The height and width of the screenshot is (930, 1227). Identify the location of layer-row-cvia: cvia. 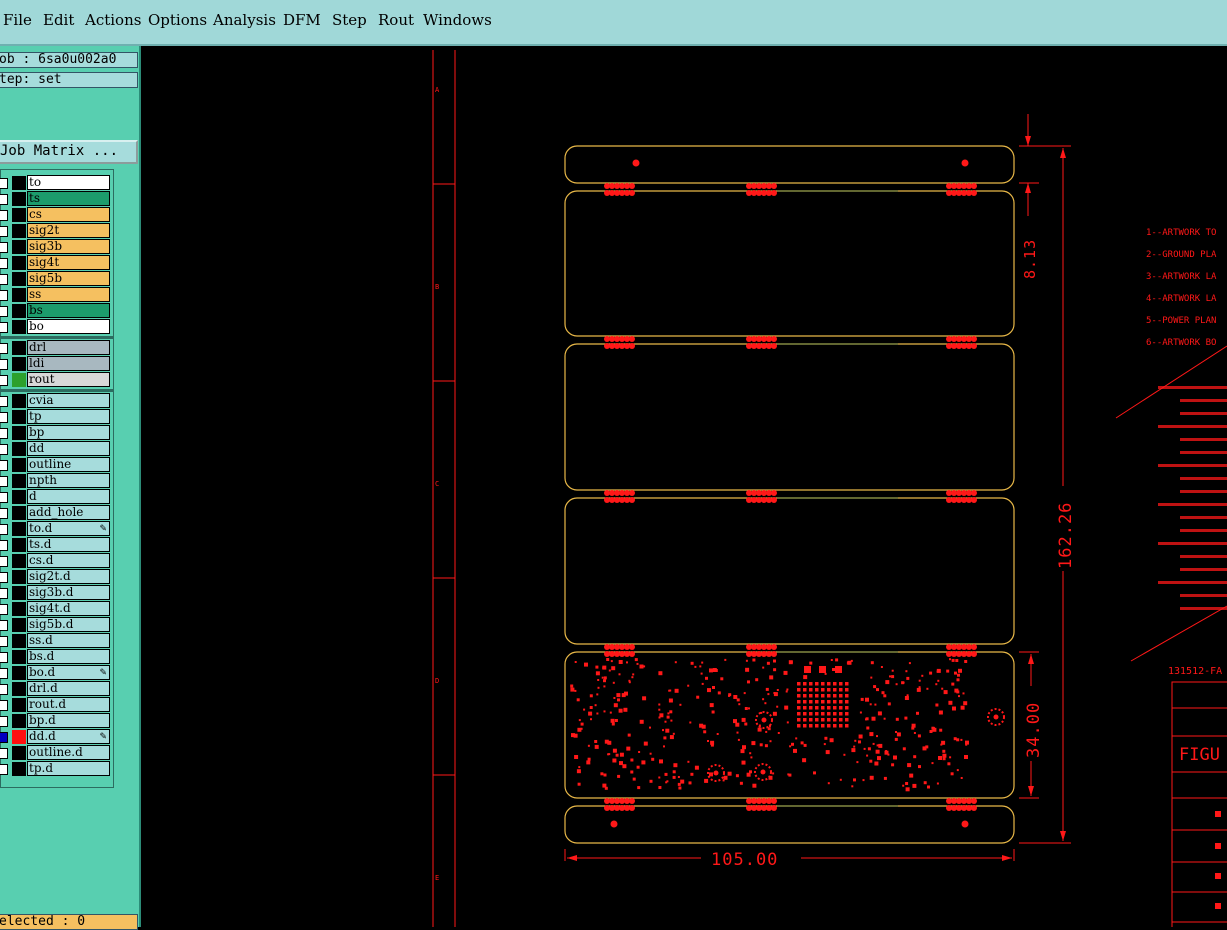
(56, 401).